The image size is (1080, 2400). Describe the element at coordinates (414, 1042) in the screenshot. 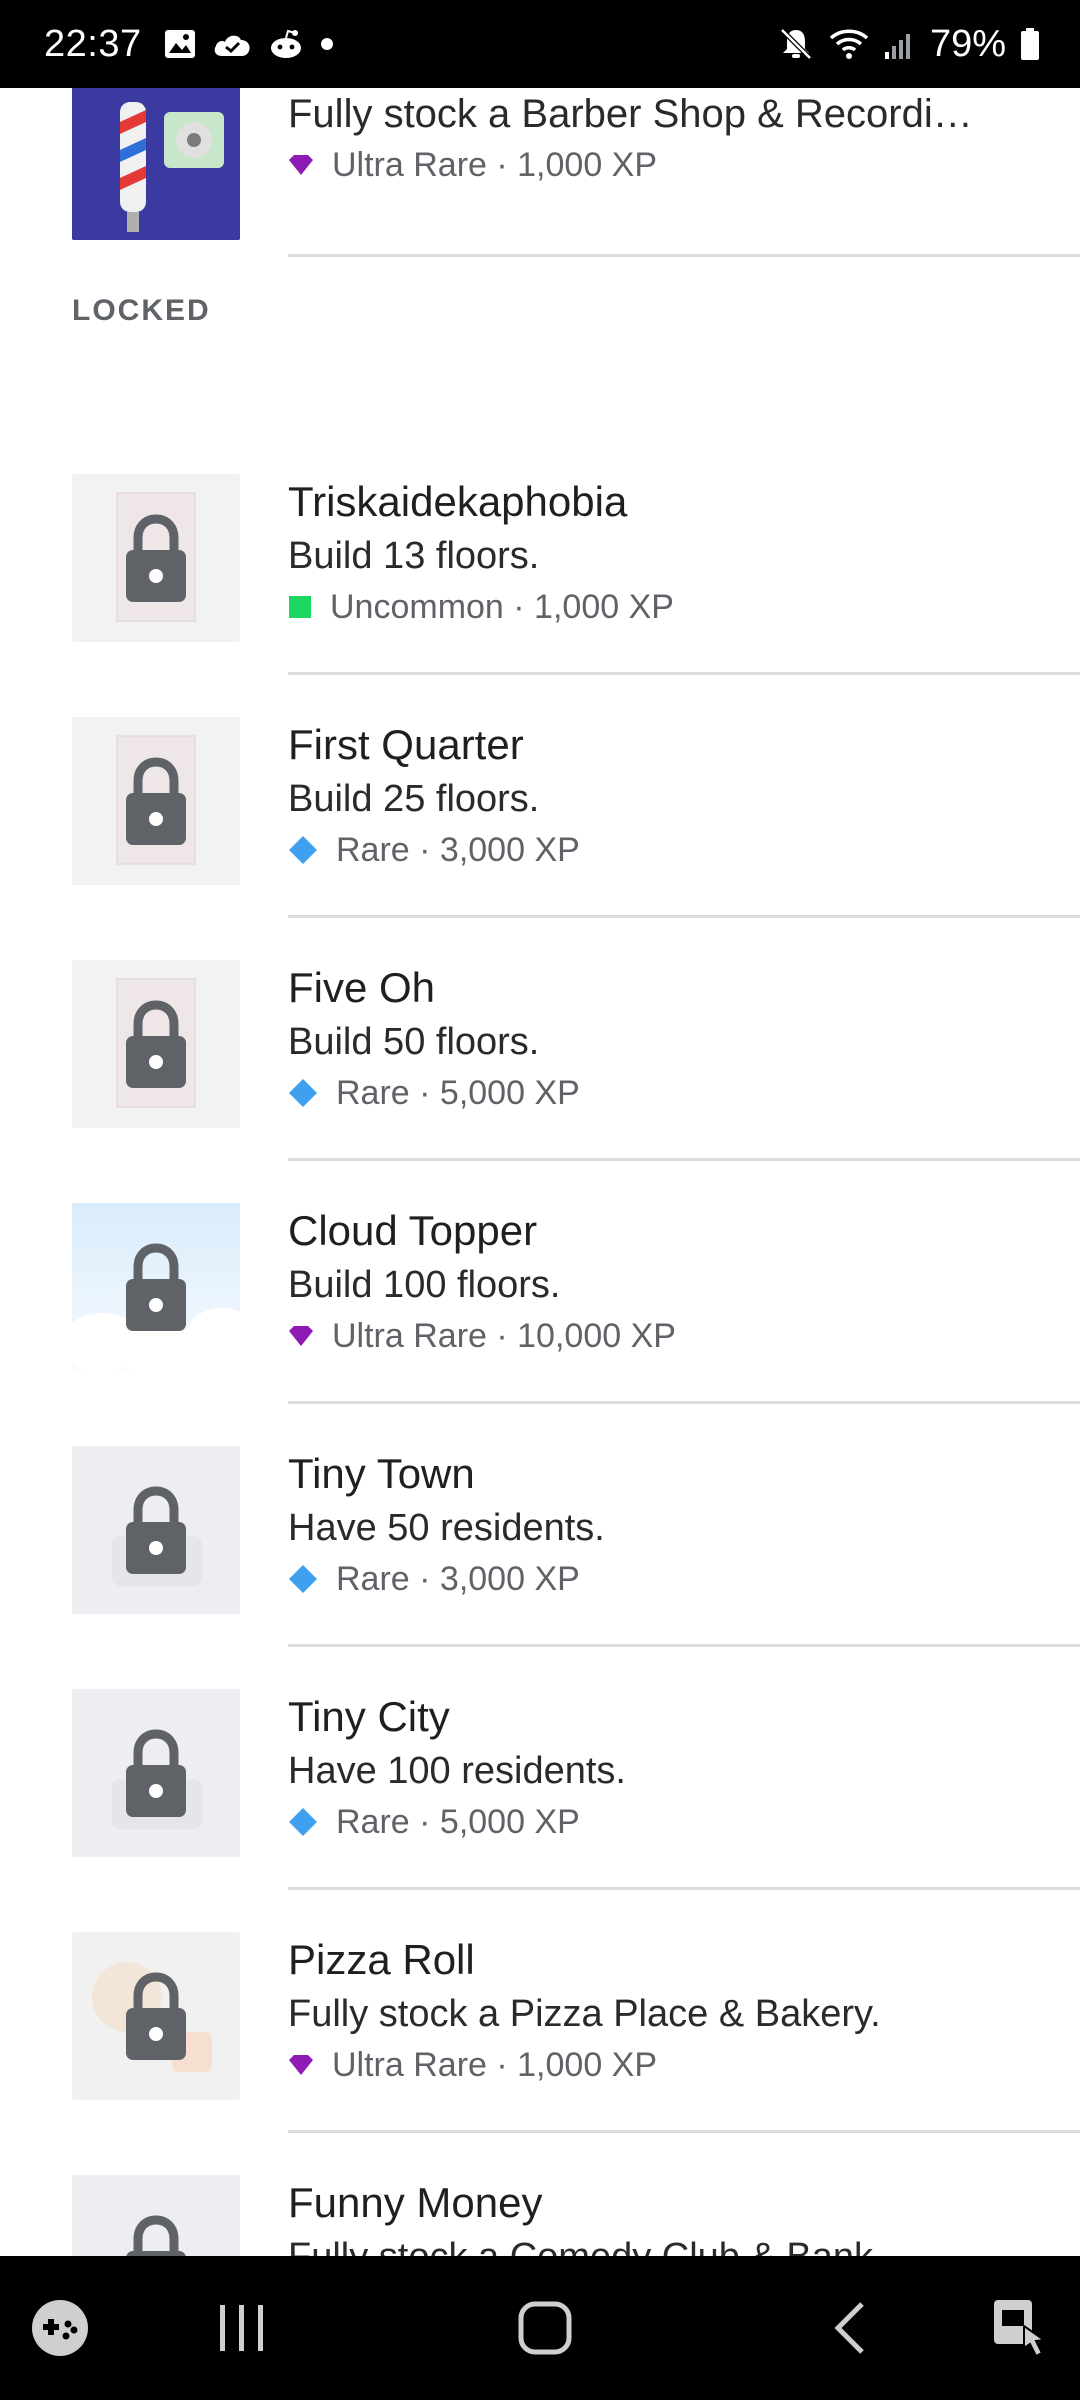

I see `achievement-description: Build 50 floors.` at that location.